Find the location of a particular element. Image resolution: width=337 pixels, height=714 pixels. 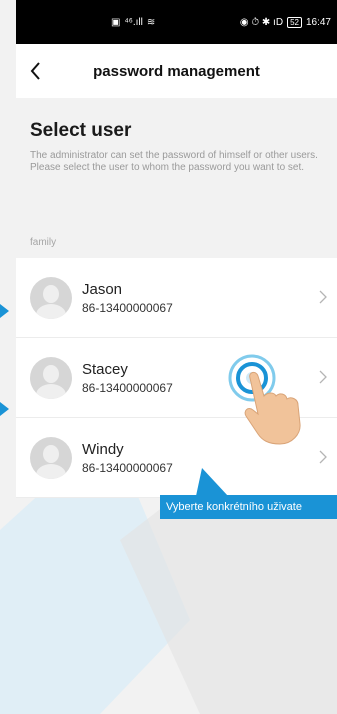

nav-bar: password management is located at coordinates (176, 71).